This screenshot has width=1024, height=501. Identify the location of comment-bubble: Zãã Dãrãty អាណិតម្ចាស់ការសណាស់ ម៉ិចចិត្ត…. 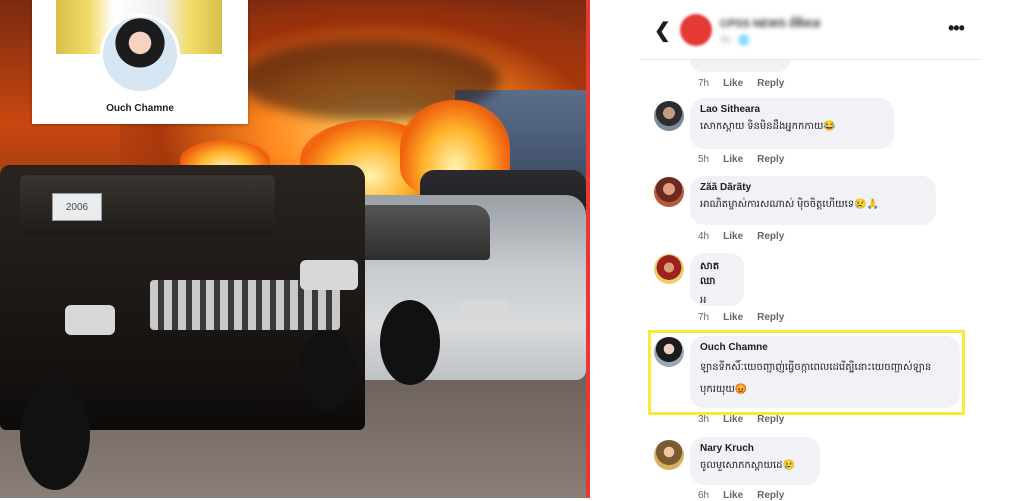
(813, 200).